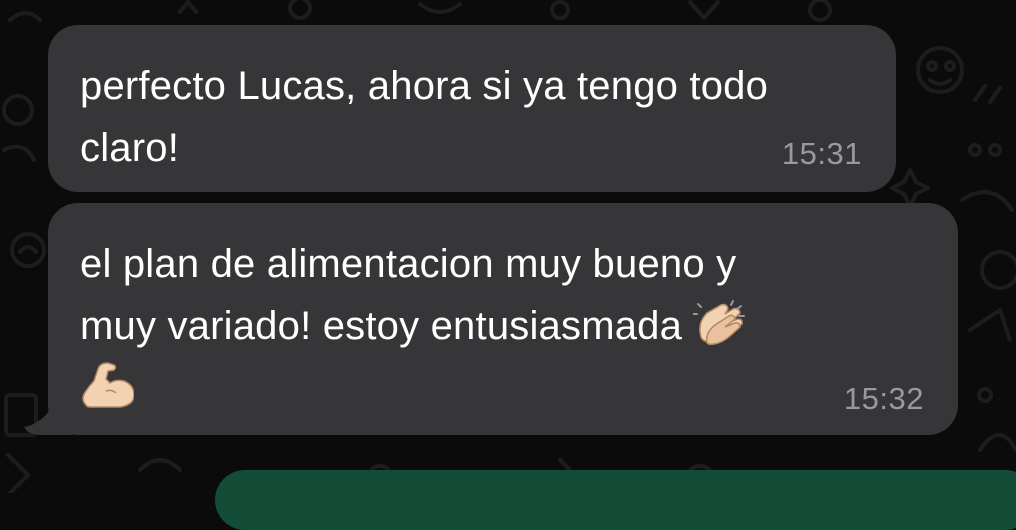 This screenshot has height=530, width=1016. I want to click on message-timestamp: 15:31, so click(821, 153).